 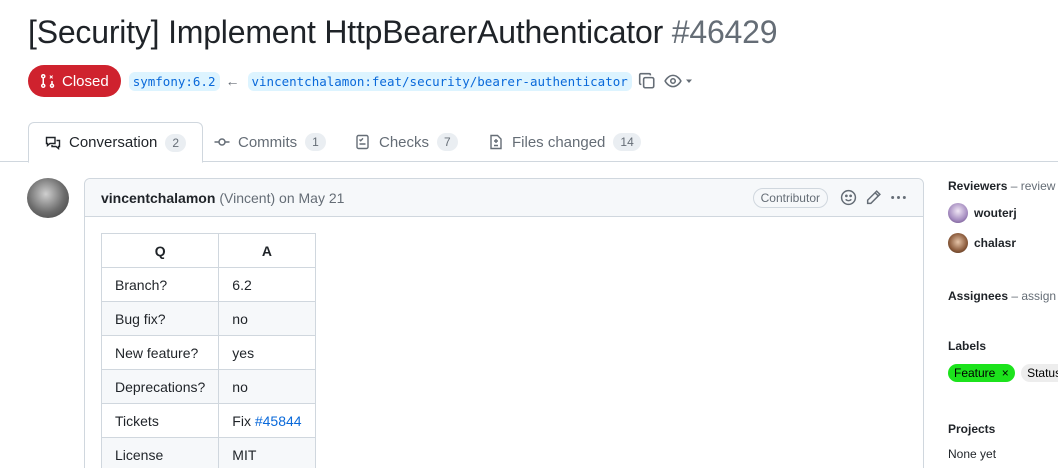 I want to click on table-row: Tickets Fix #45844, so click(x=208, y=420).